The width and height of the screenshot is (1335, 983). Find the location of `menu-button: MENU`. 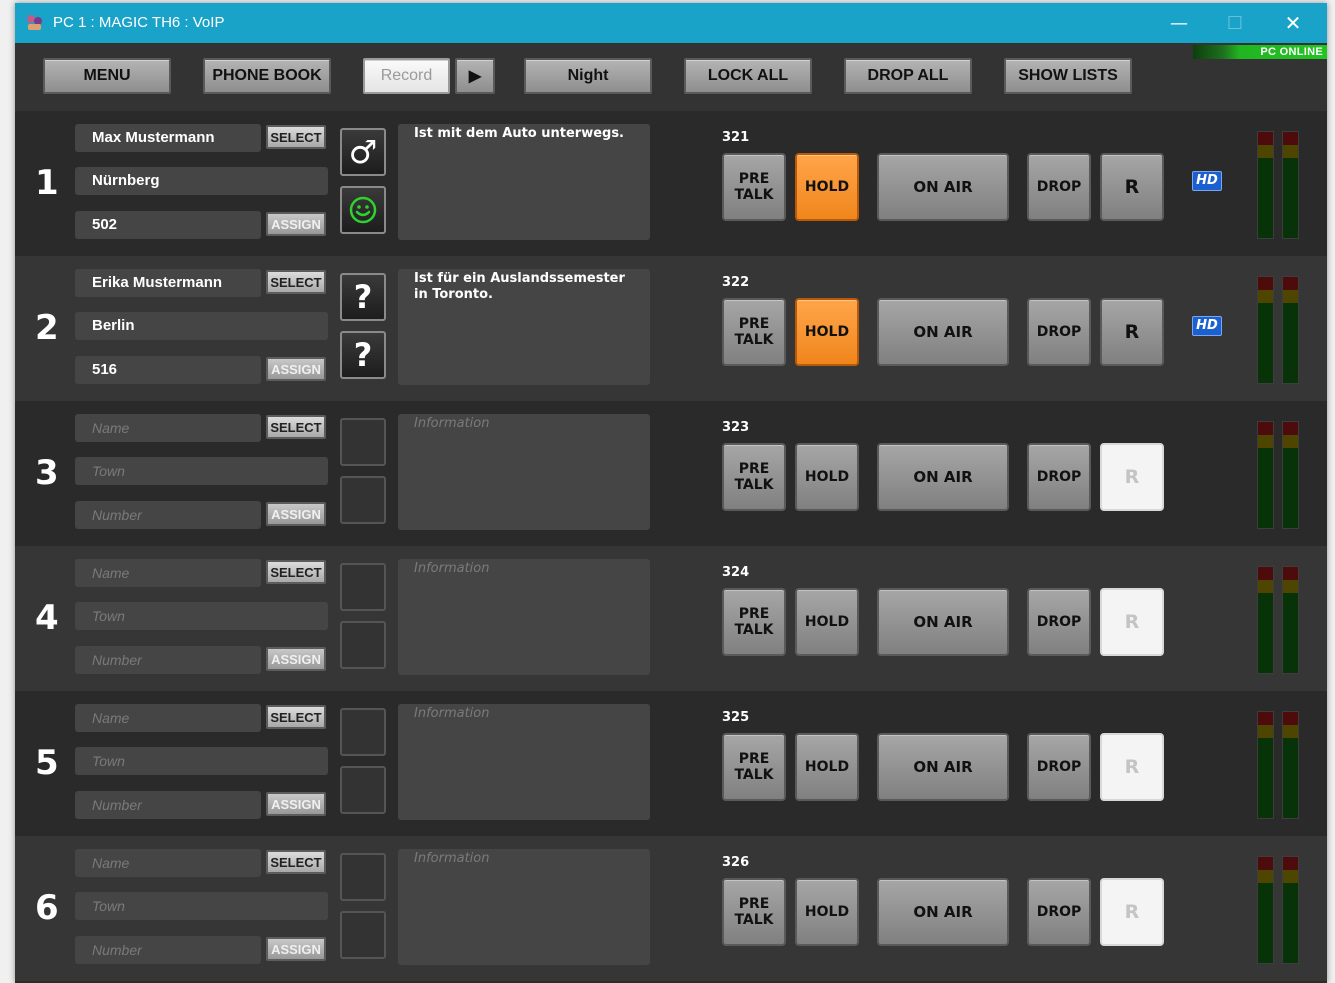

menu-button: MENU is located at coordinates (107, 76).